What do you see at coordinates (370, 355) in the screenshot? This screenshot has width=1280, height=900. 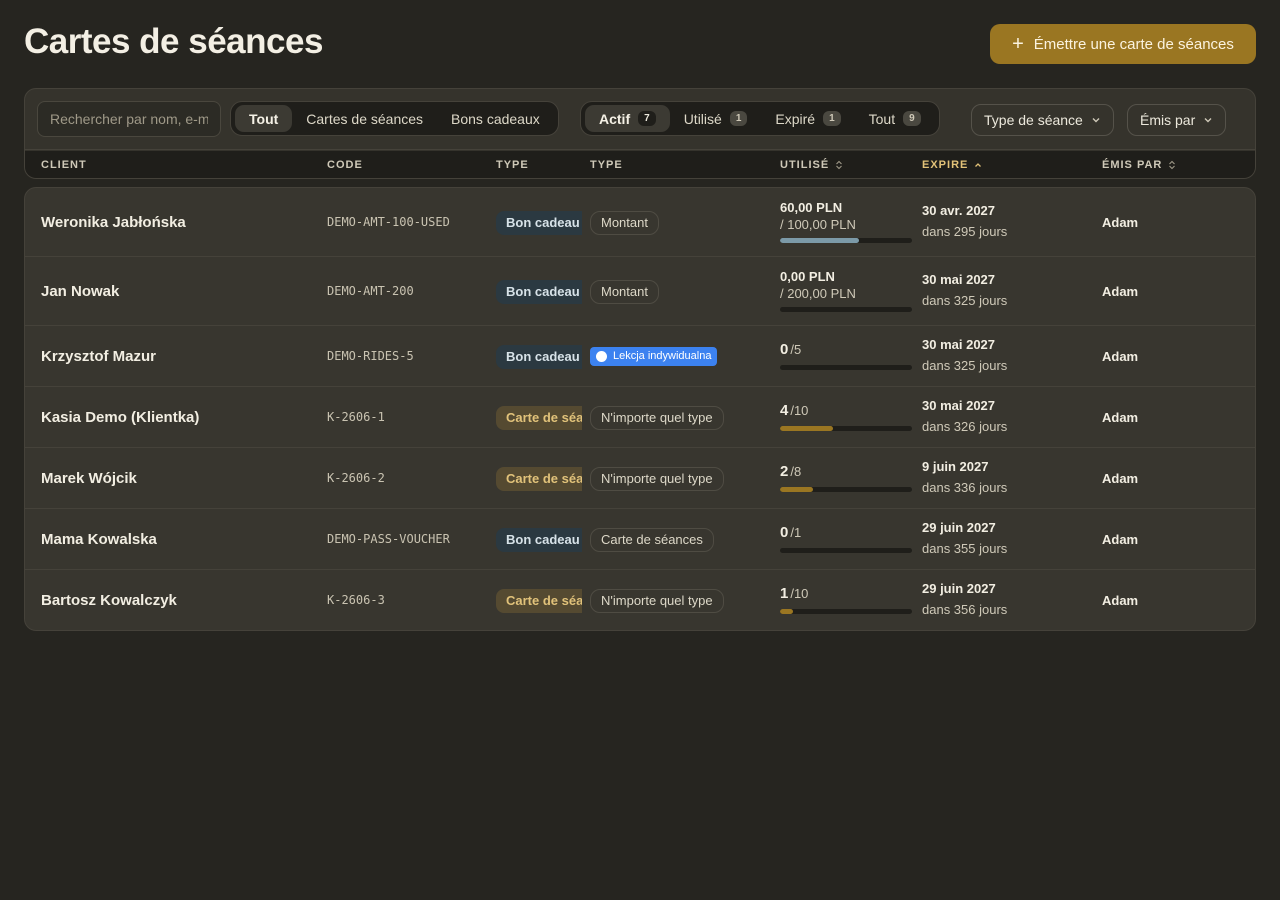 I see `pass-code: DEMO-RIDES-5` at bounding box center [370, 355].